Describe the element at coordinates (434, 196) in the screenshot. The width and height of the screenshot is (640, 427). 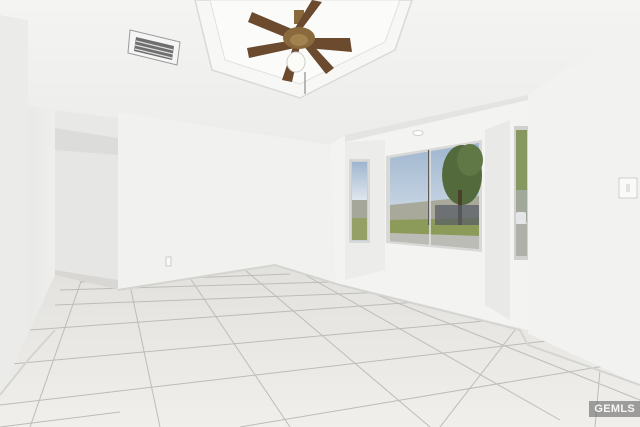
I see `main-window` at that location.